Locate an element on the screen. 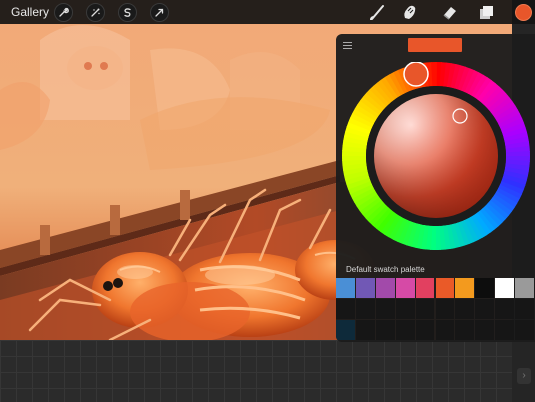 The height and width of the screenshot is (402, 535). layers-icon is located at coordinates (486, 12).